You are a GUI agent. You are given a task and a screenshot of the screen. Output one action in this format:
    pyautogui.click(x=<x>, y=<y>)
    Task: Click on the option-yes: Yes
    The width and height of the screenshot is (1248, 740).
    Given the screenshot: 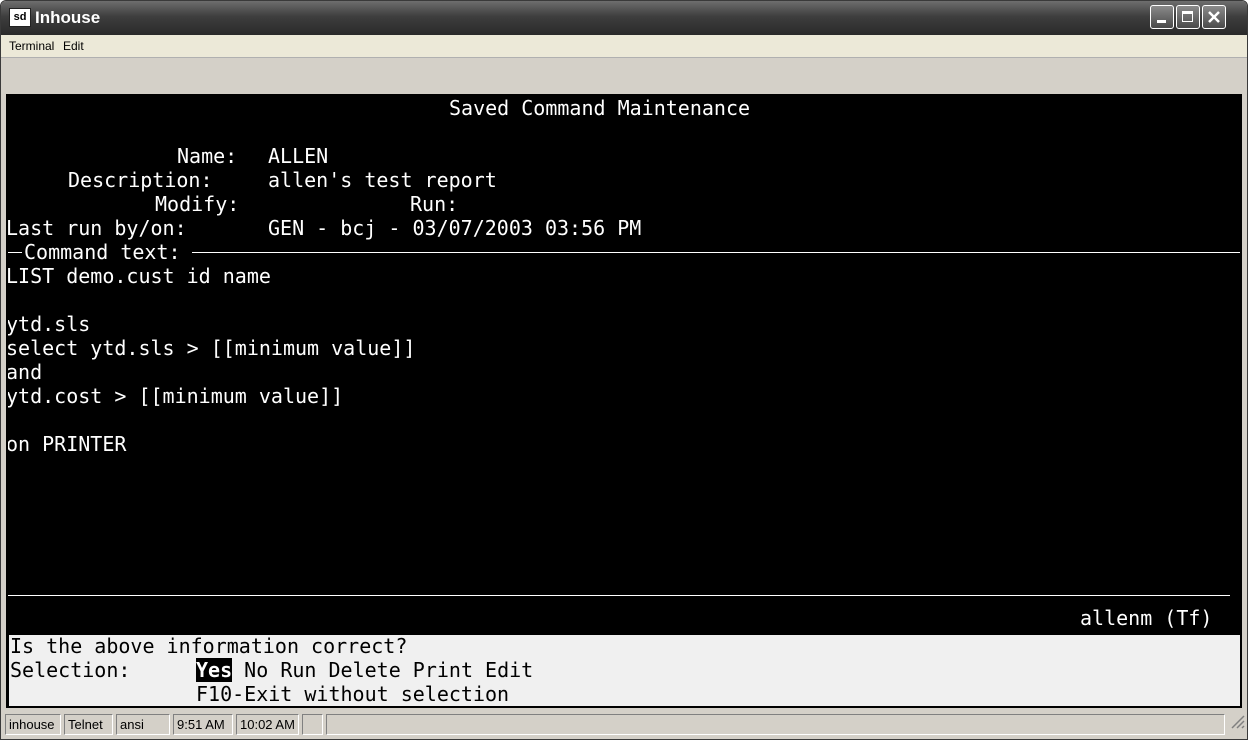 What is the action you would take?
    pyautogui.click(x=214, y=670)
    